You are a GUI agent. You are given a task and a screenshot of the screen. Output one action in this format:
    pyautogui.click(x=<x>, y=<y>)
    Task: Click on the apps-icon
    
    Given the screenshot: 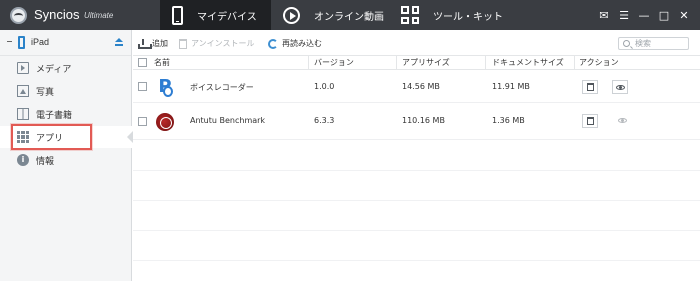 What is the action you would take?
    pyautogui.click(x=23, y=137)
    